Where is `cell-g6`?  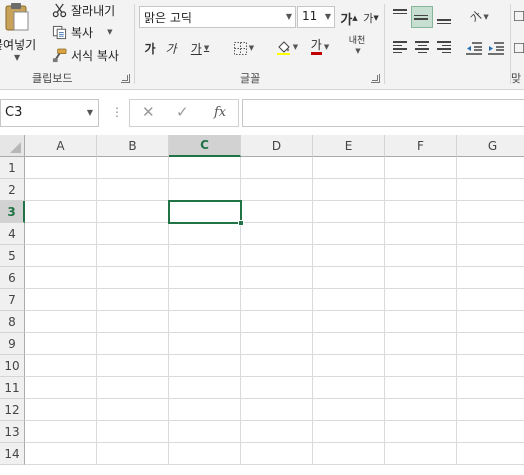 cell-g6 is located at coordinates (490, 278).